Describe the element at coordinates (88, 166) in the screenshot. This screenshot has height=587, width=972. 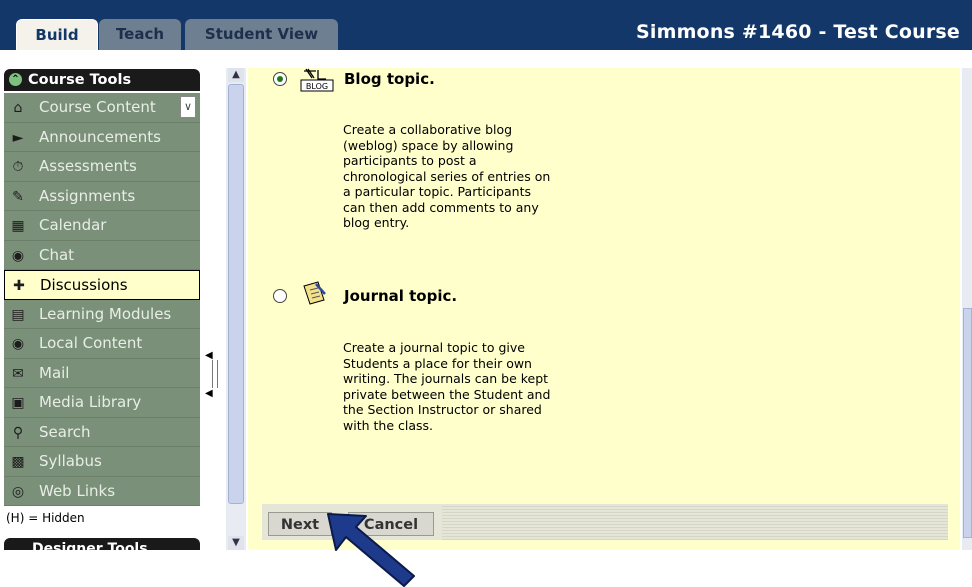
I see `sidebar-item-label: Assessments` at that location.